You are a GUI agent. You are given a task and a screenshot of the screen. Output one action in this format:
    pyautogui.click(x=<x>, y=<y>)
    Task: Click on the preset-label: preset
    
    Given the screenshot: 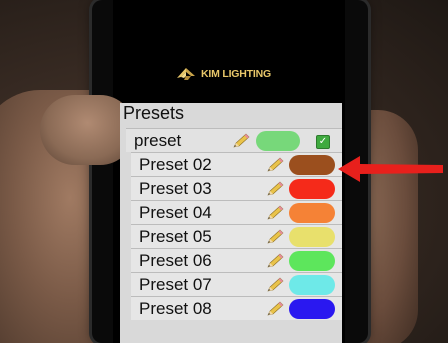 What is the action you would take?
    pyautogui.click(x=158, y=140)
    